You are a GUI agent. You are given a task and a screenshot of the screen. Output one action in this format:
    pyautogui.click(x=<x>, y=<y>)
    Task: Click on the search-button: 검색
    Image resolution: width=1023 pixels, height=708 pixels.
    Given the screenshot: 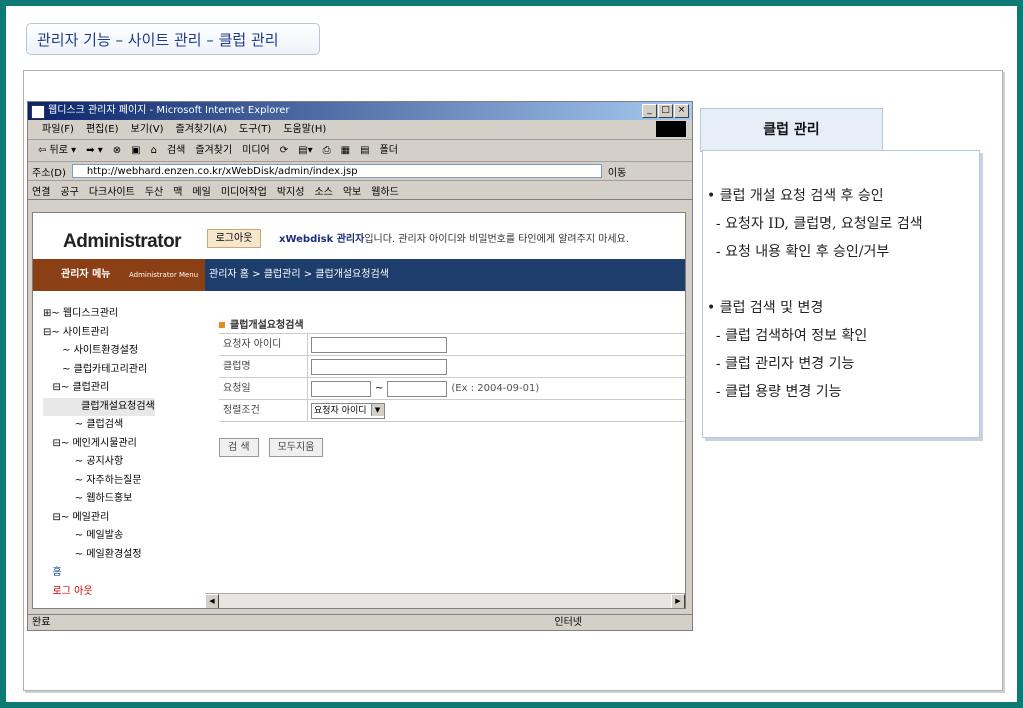 What is the action you would take?
    pyautogui.click(x=176, y=150)
    